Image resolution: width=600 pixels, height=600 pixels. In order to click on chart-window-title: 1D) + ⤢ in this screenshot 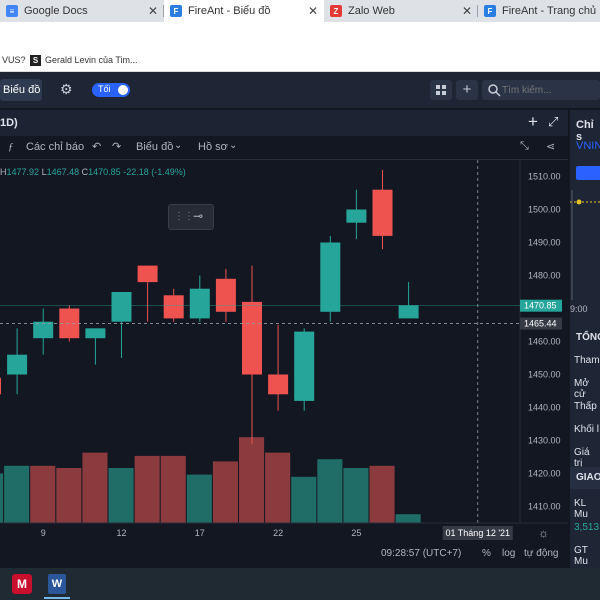, I will do `click(284, 123)`.